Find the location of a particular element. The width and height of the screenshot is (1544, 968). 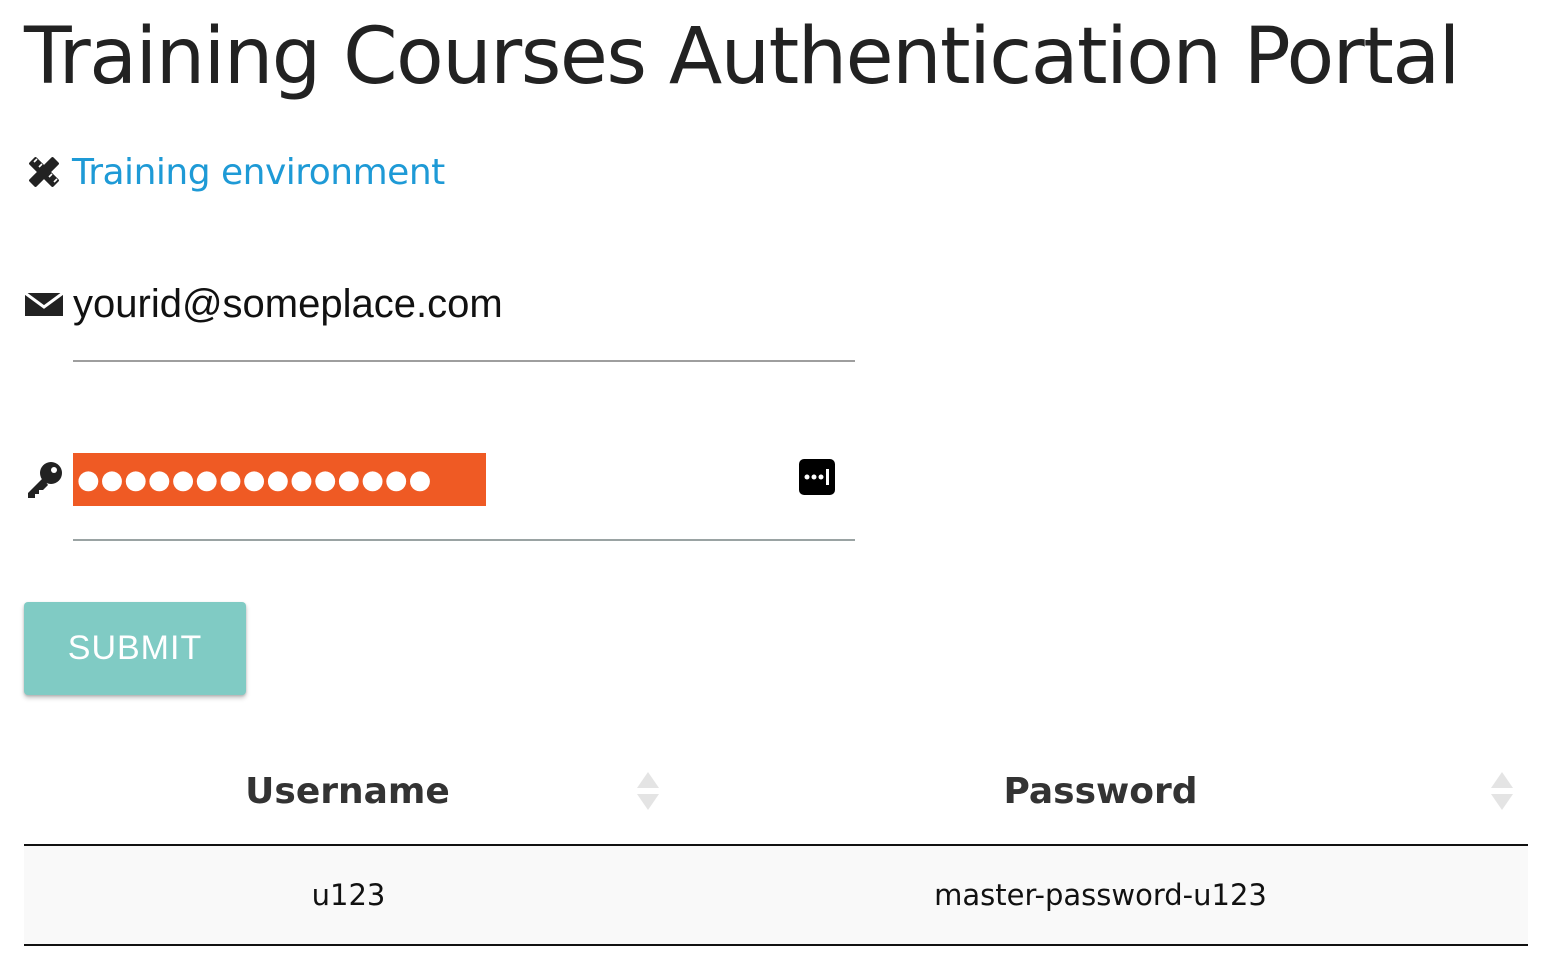

pencil-ruler-icon is located at coordinates (45, 171).